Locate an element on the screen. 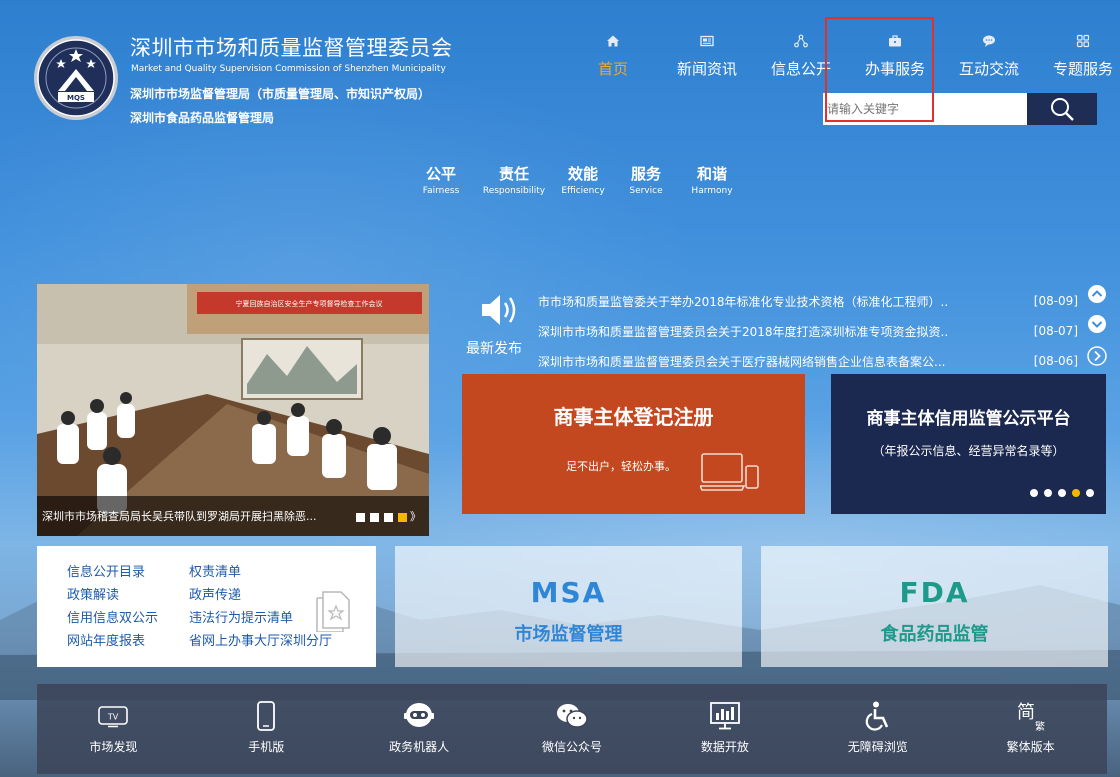  tv-icon: TV is located at coordinates (113, 717).